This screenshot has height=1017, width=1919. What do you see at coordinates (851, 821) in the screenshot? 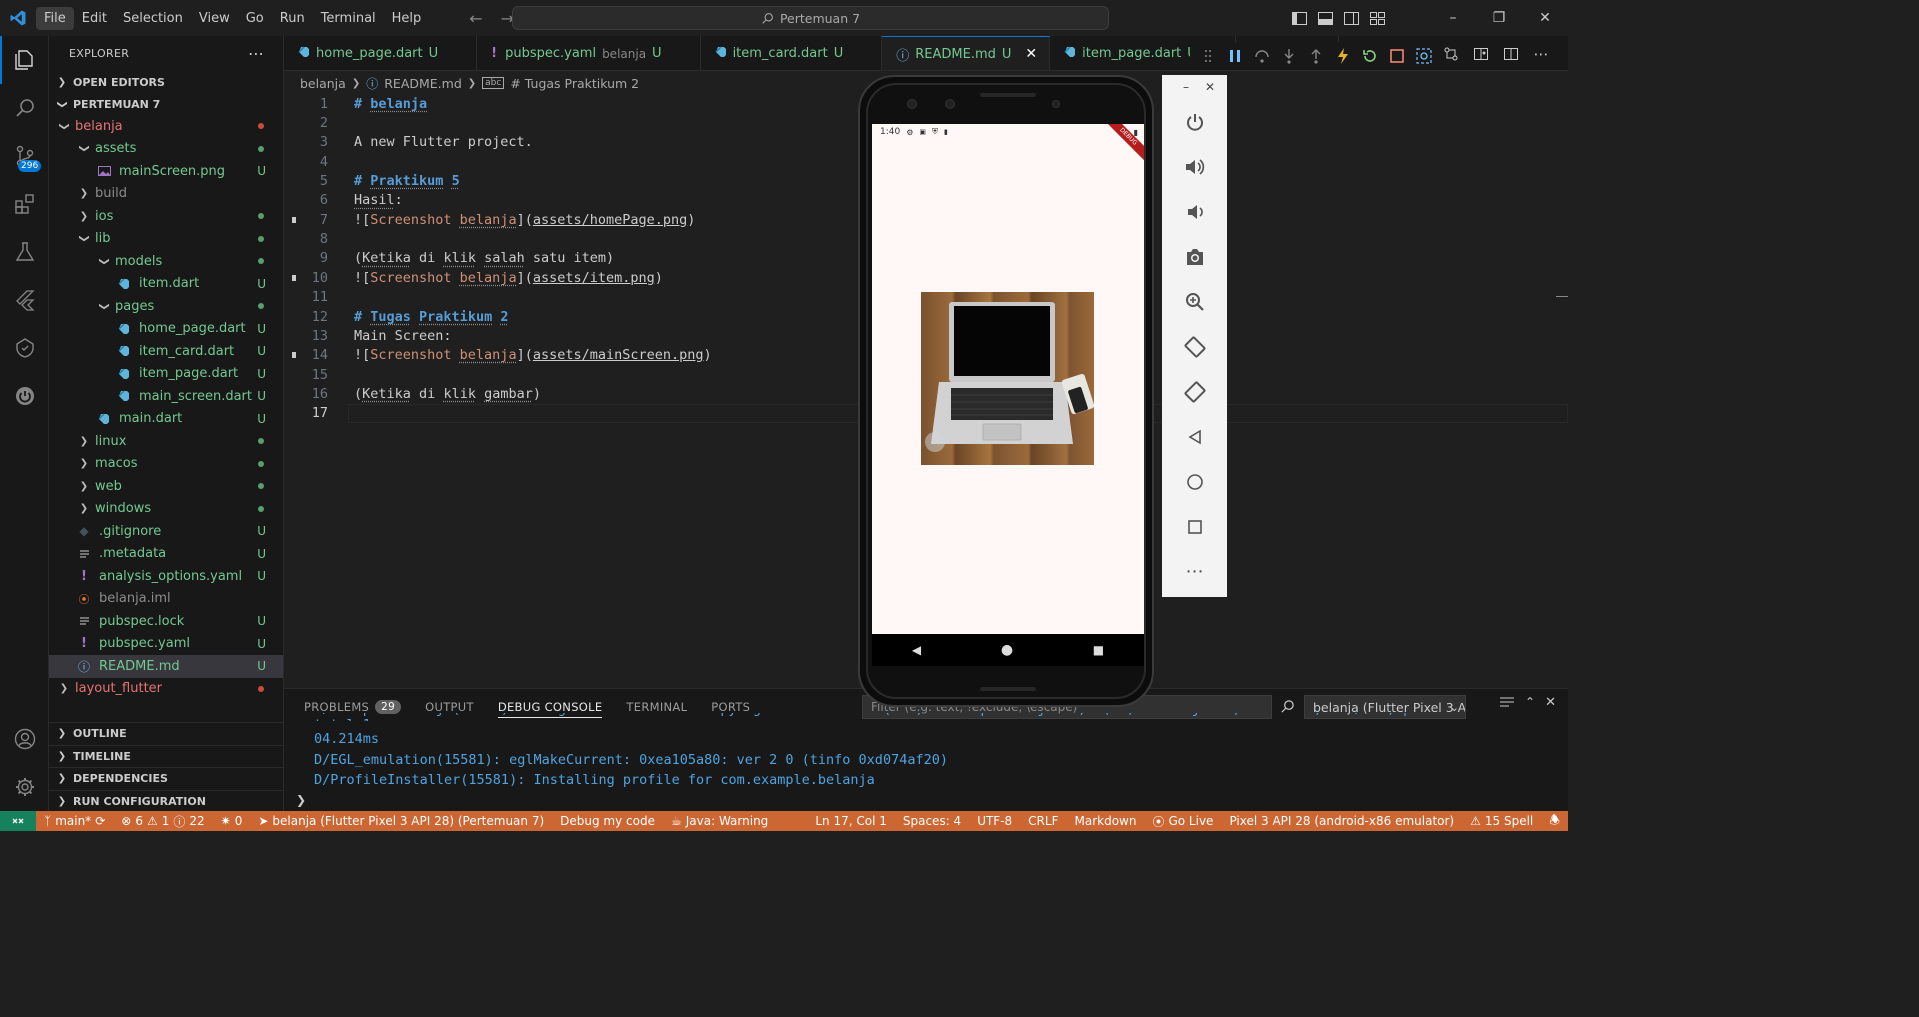
I see `cursor-position: Ln 17, Col 1` at bounding box center [851, 821].